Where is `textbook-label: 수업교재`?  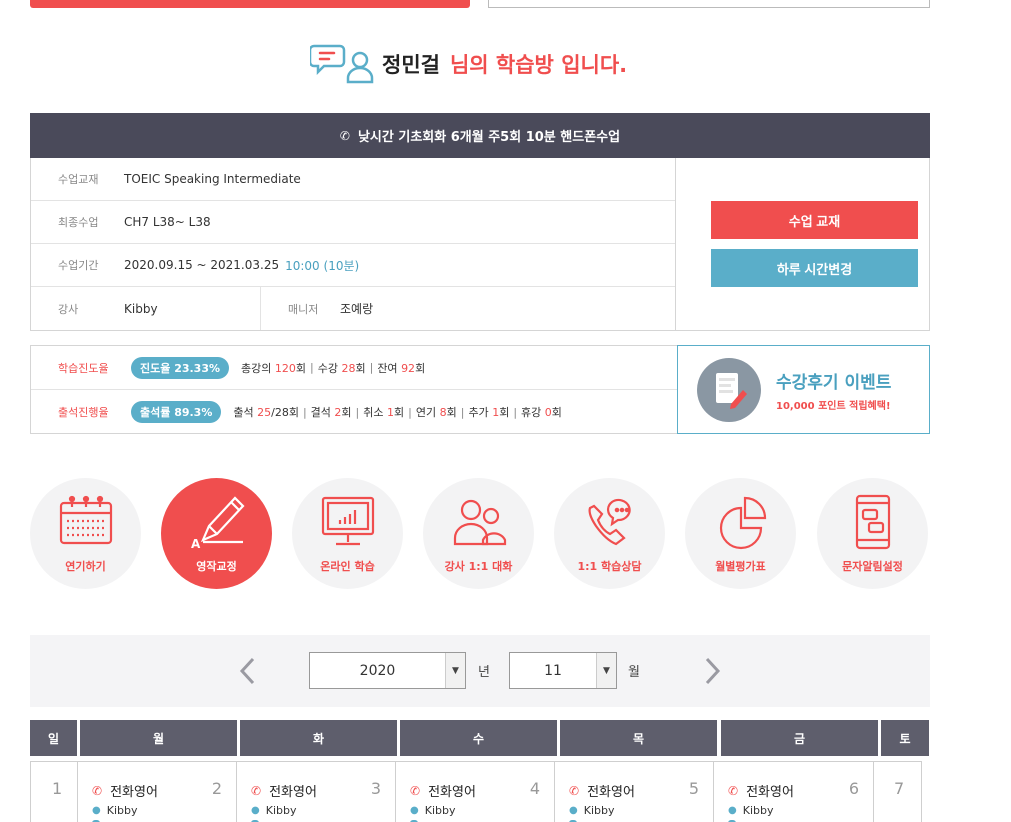 textbook-label: 수업교재 is located at coordinates (78, 179).